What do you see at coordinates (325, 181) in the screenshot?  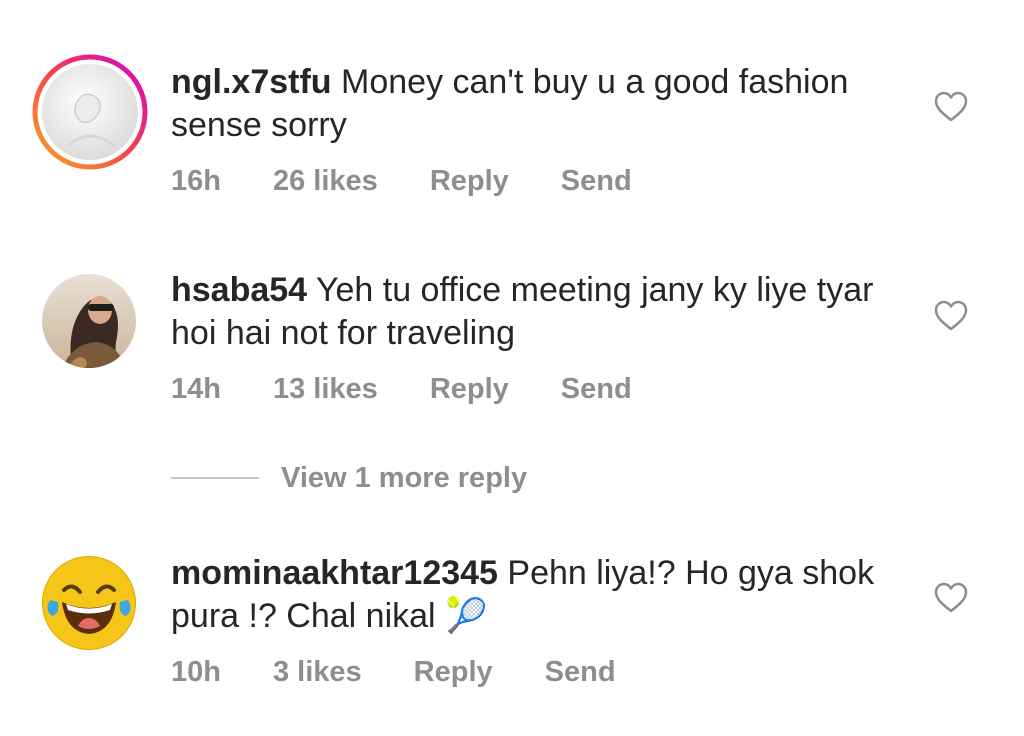 I see `comment-likes: 26 likes` at bounding box center [325, 181].